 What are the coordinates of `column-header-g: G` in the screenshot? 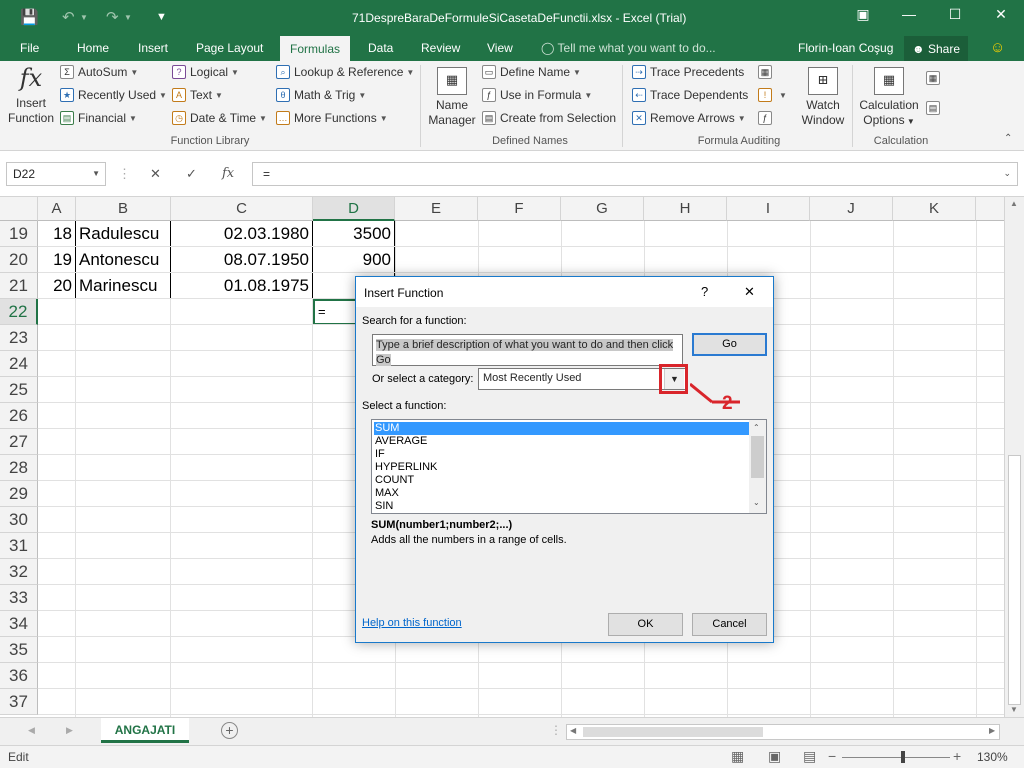 It's located at (602, 209).